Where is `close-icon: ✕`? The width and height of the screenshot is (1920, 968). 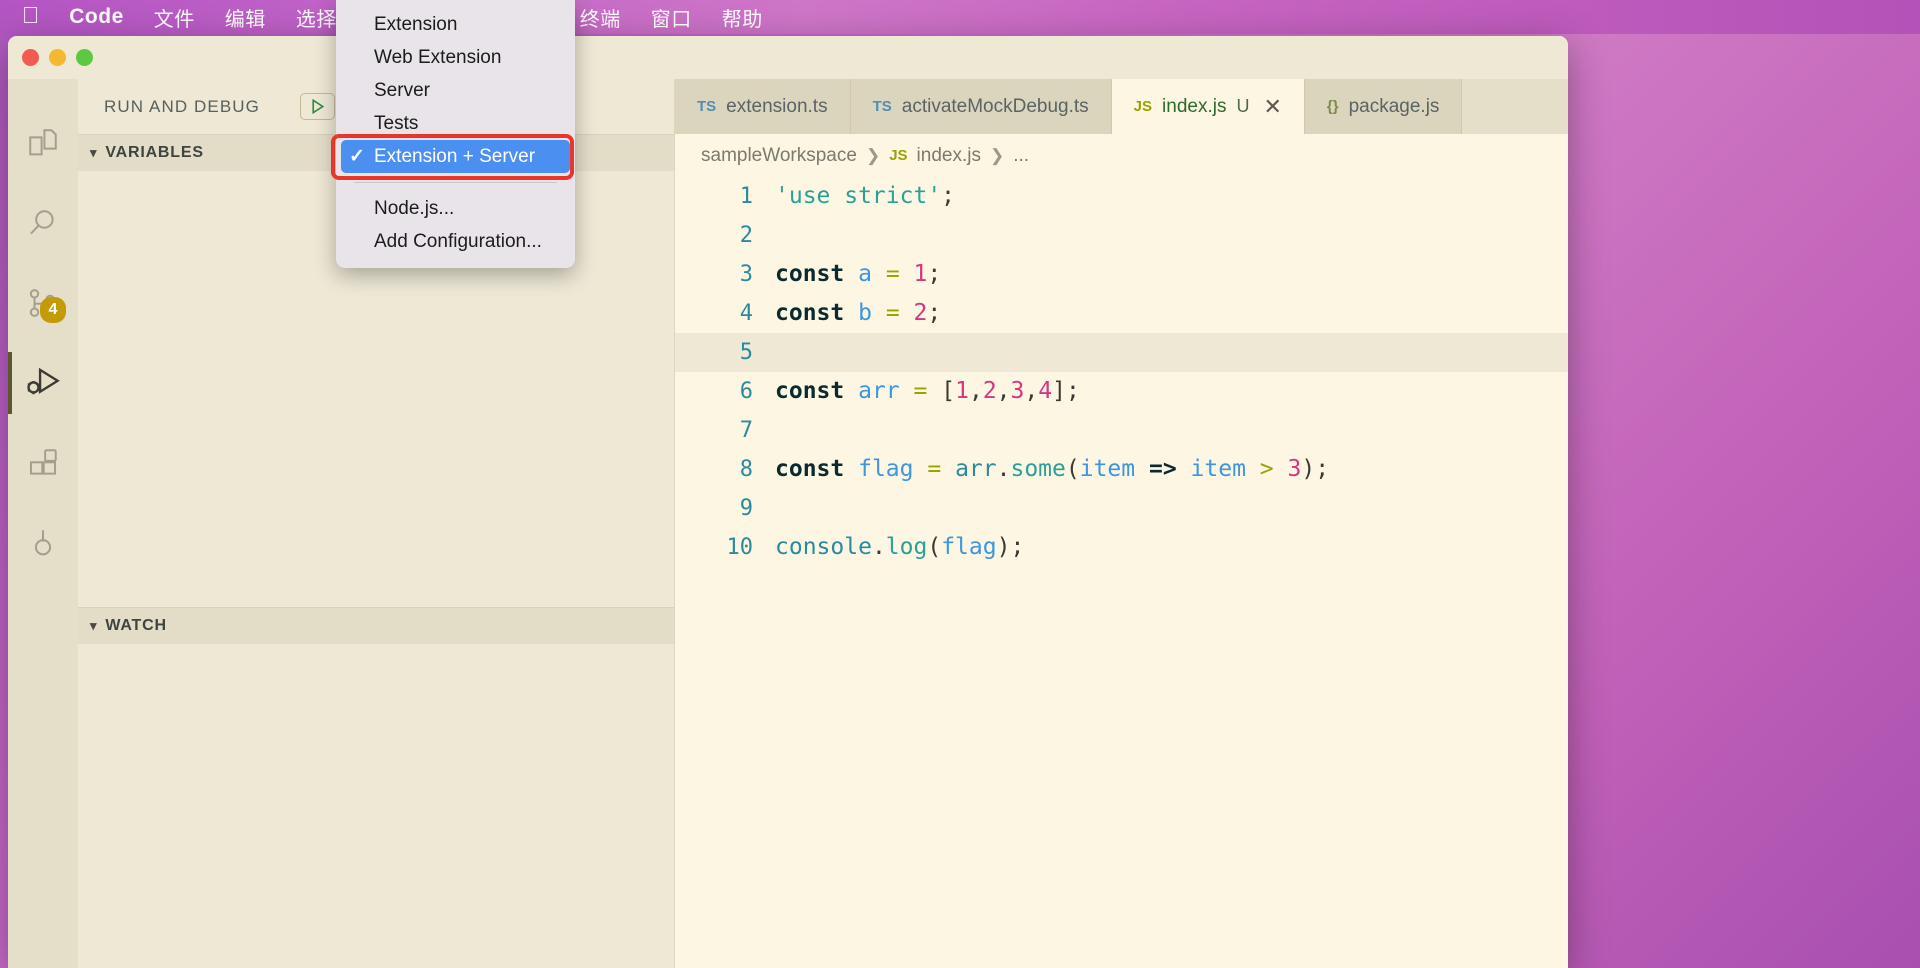
close-icon: ✕ is located at coordinates (1272, 106).